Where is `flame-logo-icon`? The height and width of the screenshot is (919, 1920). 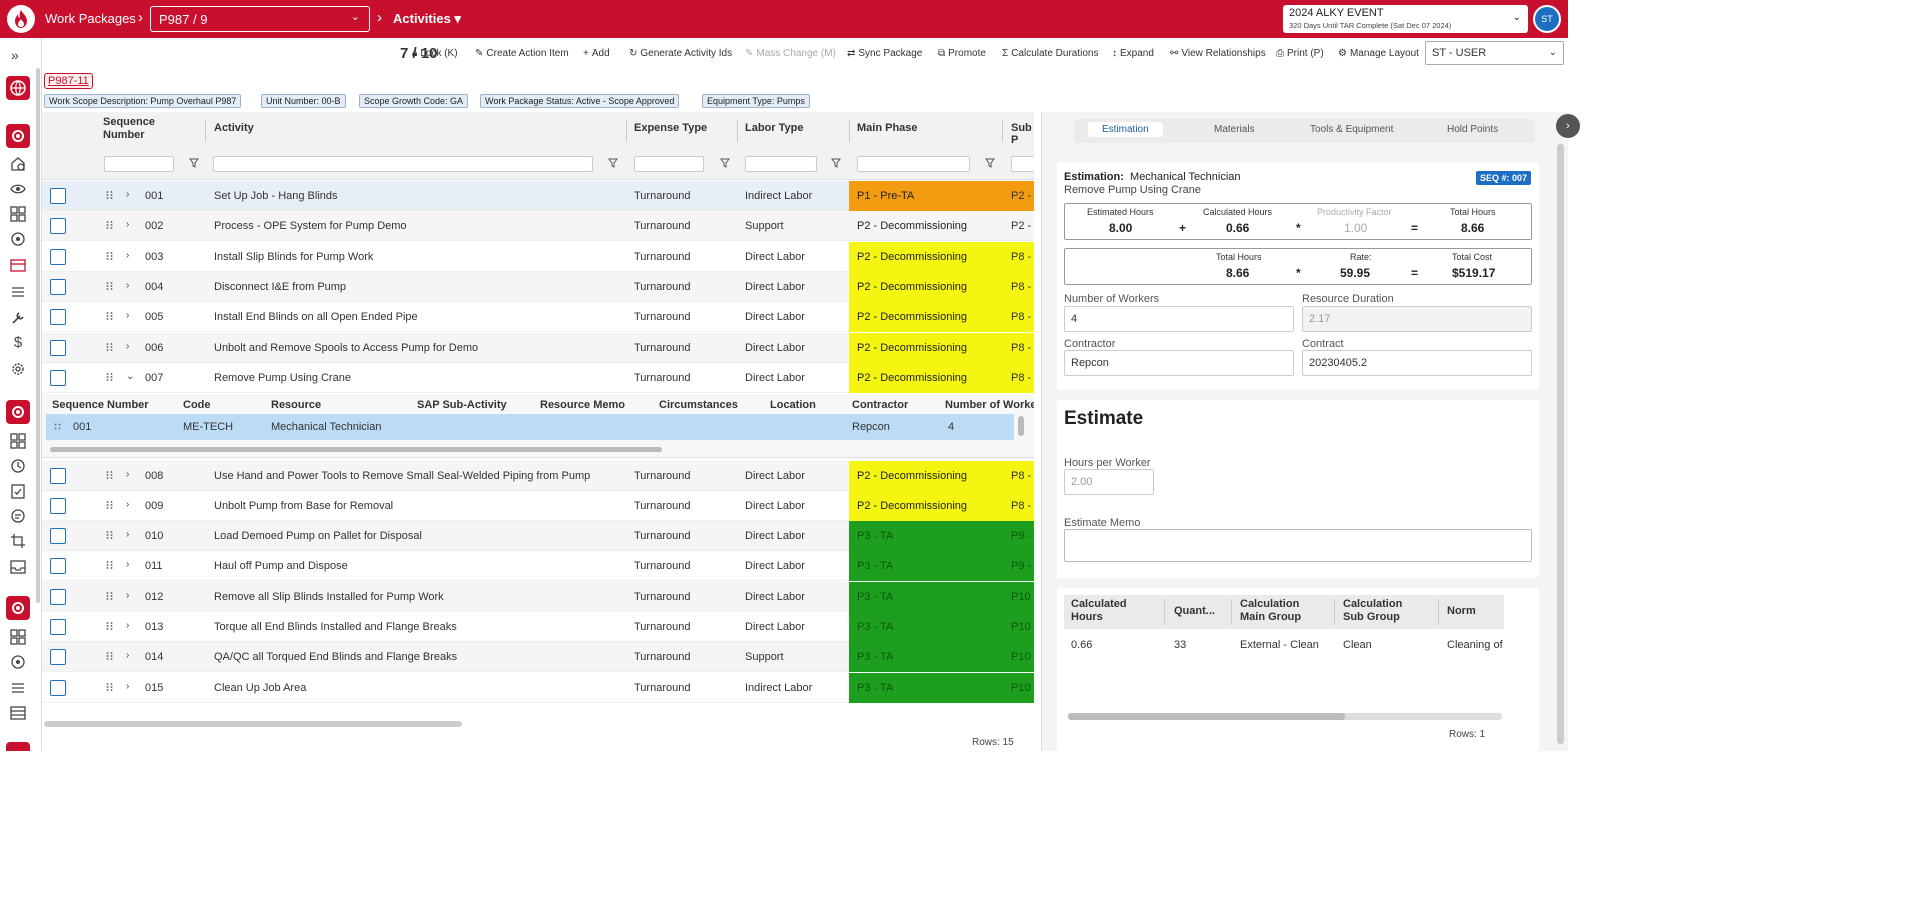 flame-logo-icon is located at coordinates (21, 19).